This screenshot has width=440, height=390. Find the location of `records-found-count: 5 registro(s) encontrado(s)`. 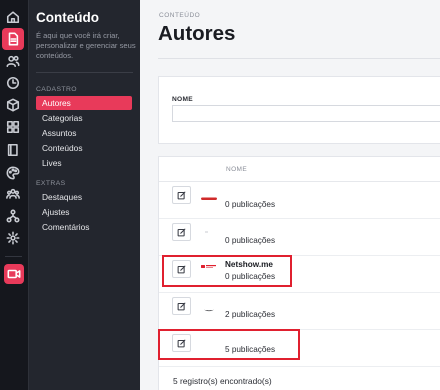

records-found-count: 5 registro(s) encontrado(s) is located at coordinates (222, 381).